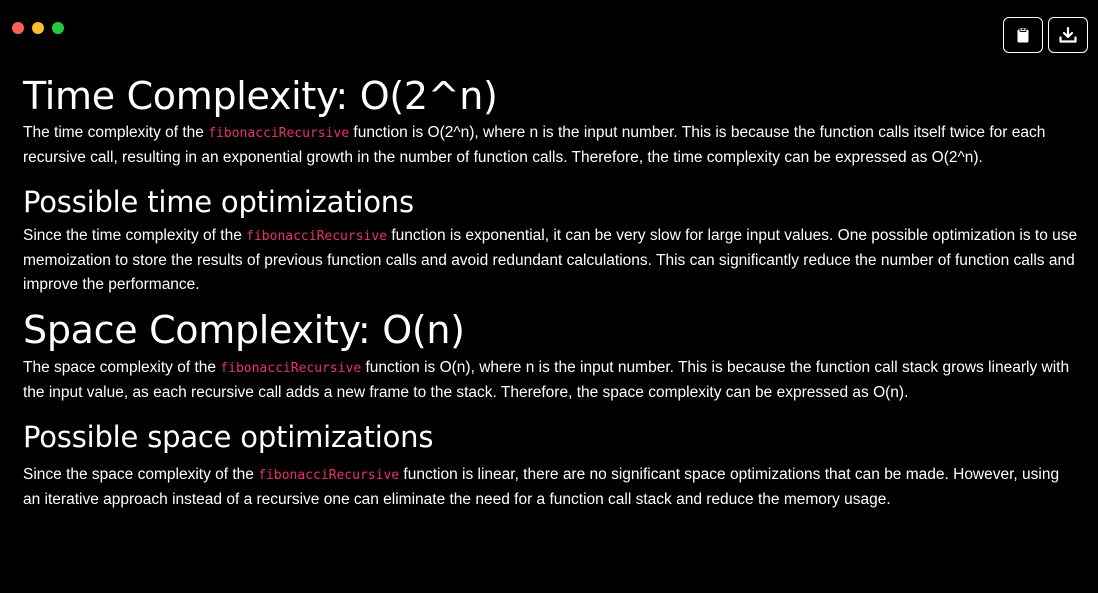 Image resolution: width=1098 pixels, height=593 pixels. Describe the element at coordinates (18, 28) in the screenshot. I see `close-window-button` at that location.